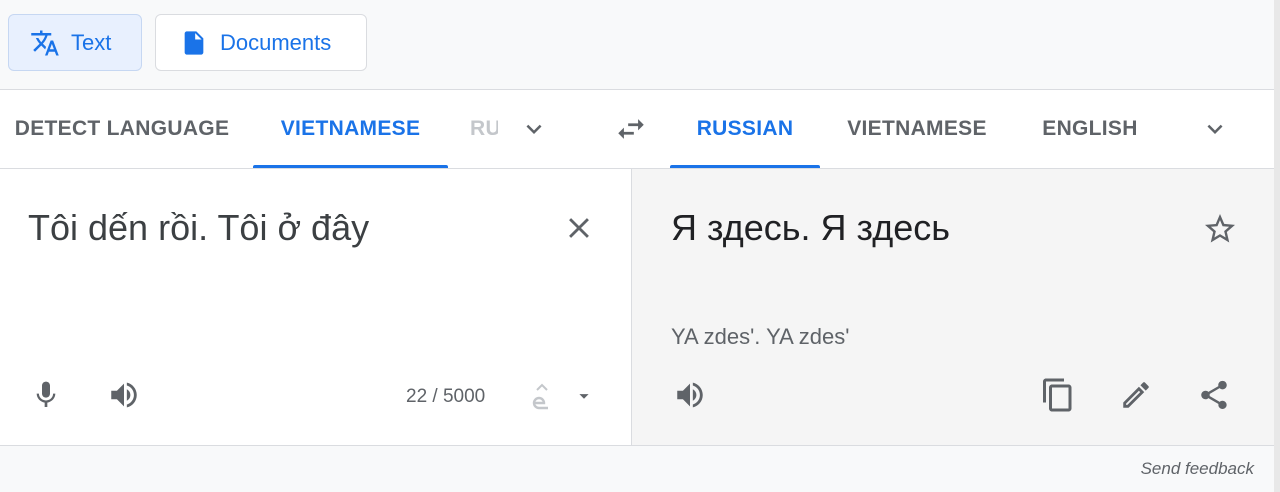 This screenshot has width=1280, height=492. I want to click on swap-icon, so click(631, 129).